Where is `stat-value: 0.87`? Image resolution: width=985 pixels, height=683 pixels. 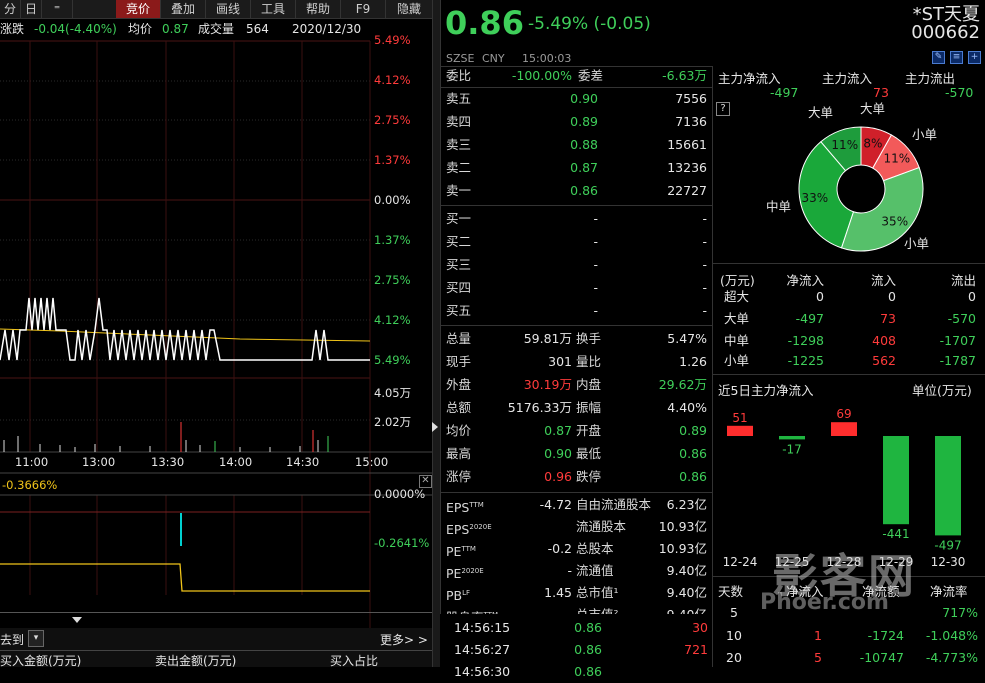 stat-value: 0.87 is located at coordinates (558, 430).